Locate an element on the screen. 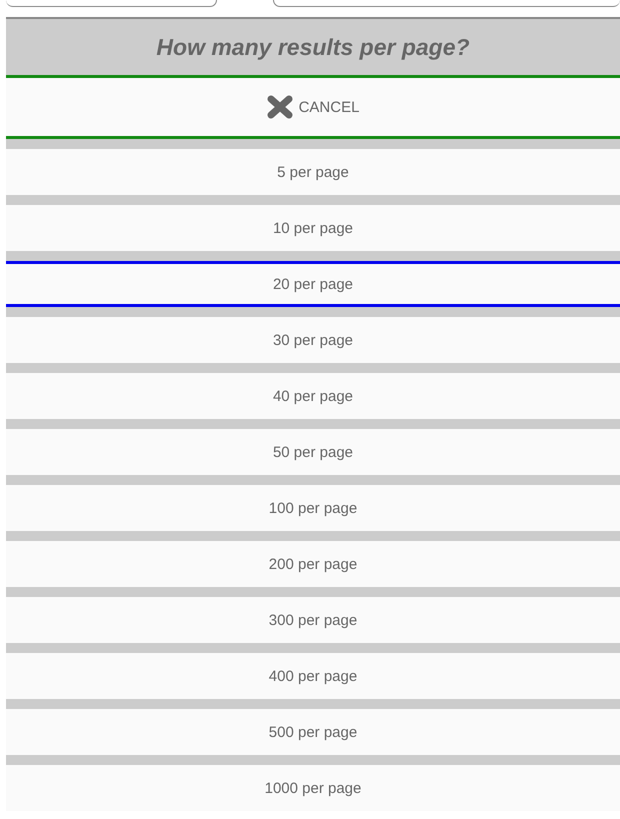 This screenshot has width=620, height=819. page-size-option: 10 per page is located at coordinates (313, 228).